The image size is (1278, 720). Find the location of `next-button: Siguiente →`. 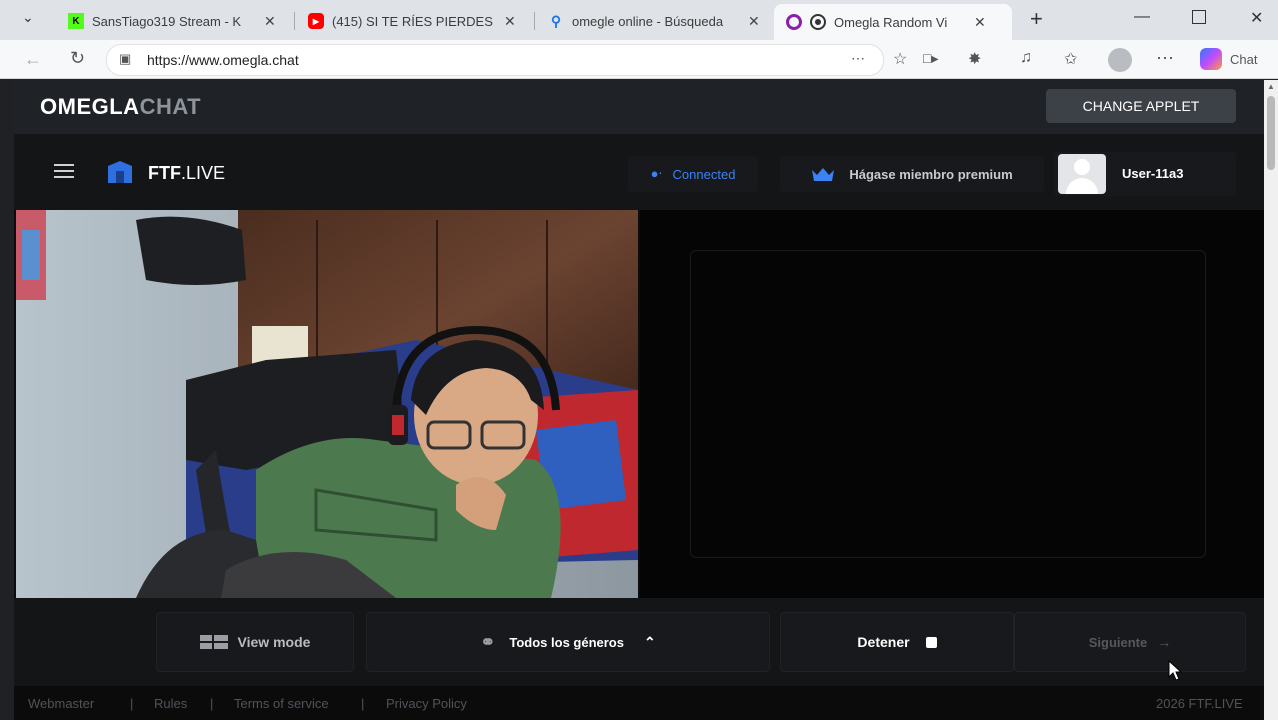

next-button: Siguiente → is located at coordinates (1130, 642).